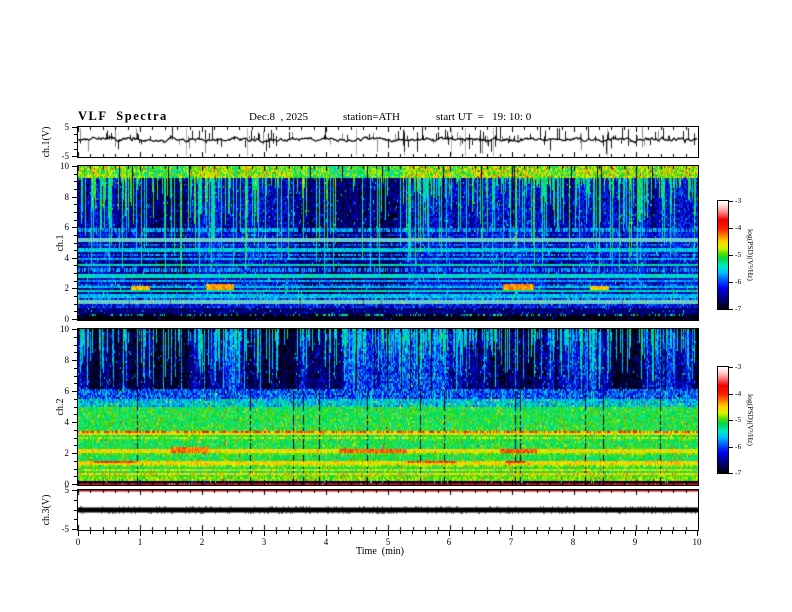 The width and height of the screenshot is (792, 612). Describe the element at coordinates (278, 117) in the screenshot. I see `date-label: Dec.8 , 2025` at that location.